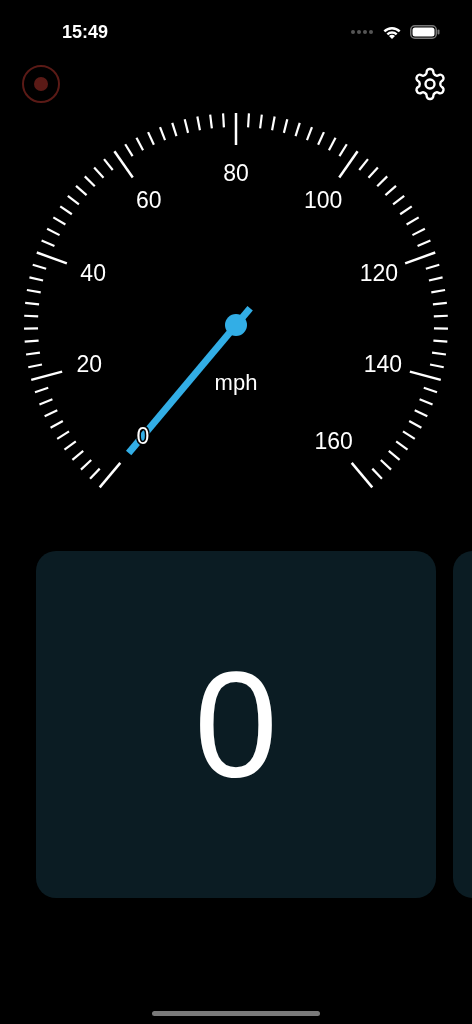 The image size is (472, 1024). I want to click on scale-label: 40, so click(93, 273).